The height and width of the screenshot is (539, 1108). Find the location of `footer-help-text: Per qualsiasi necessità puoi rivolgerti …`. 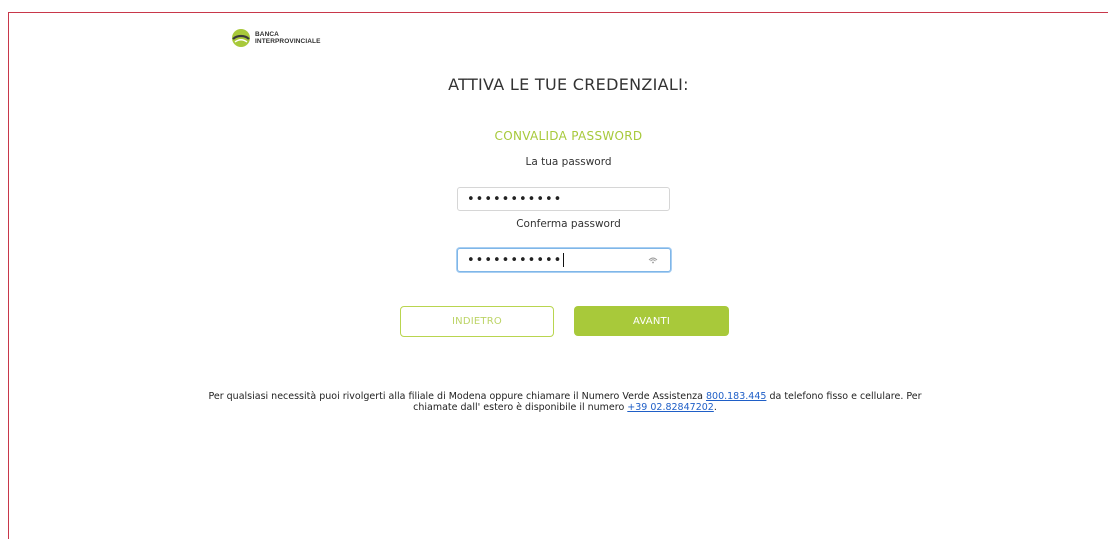

footer-help-text: Per qualsiasi necessità puoi rivolgerti … is located at coordinates (554, 402).